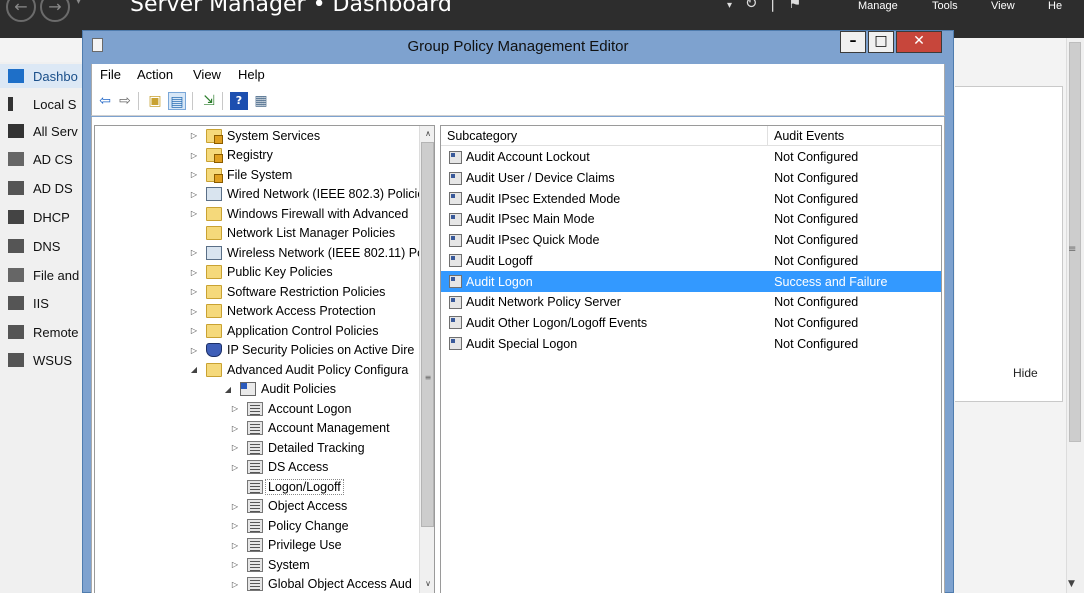  What do you see at coordinates (261, 272) in the screenshot?
I see `tree-node: ▷ Public Key Policies` at bounding box center [261, 272].